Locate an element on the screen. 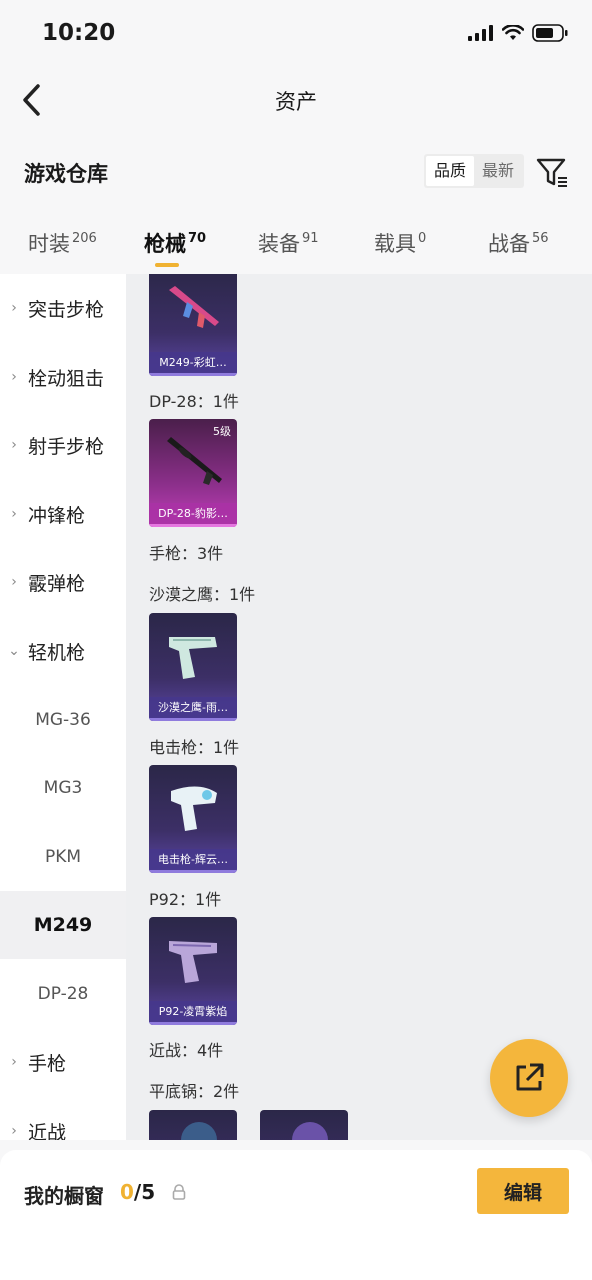 The width and height of the screenshot is (592, 1280). showcase-count-current: 0 is located at coordinates (127, 1192).